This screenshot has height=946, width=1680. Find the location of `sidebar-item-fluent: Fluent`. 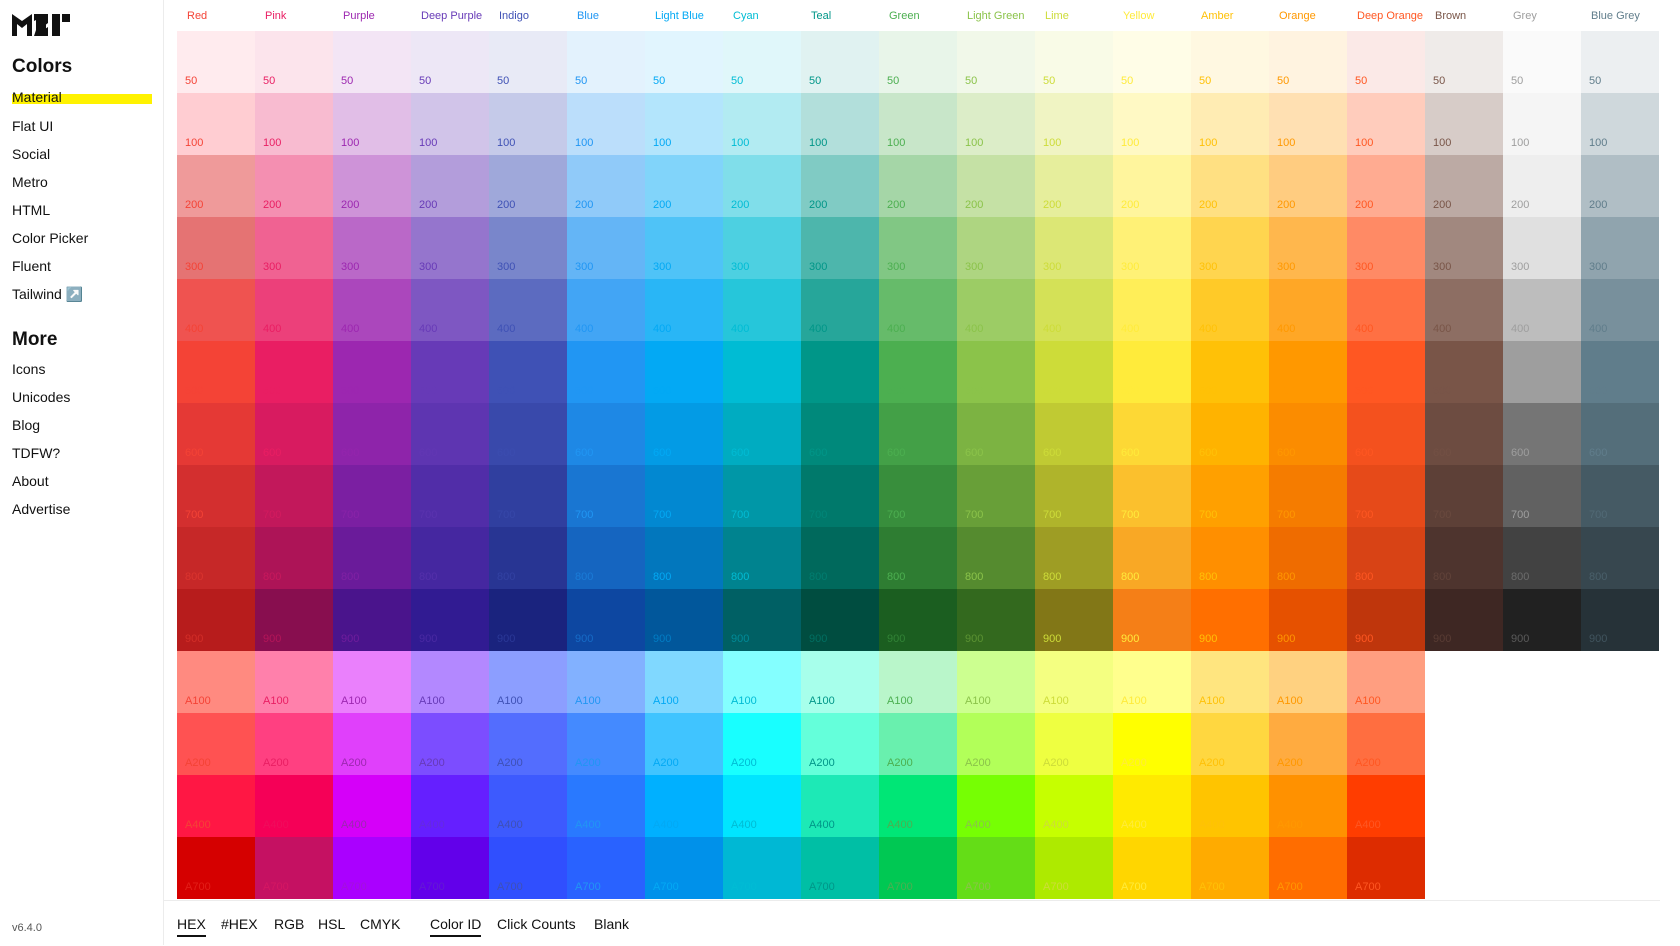

sidebar-item-fluent: Fluent is located at coordinates (31, 266).